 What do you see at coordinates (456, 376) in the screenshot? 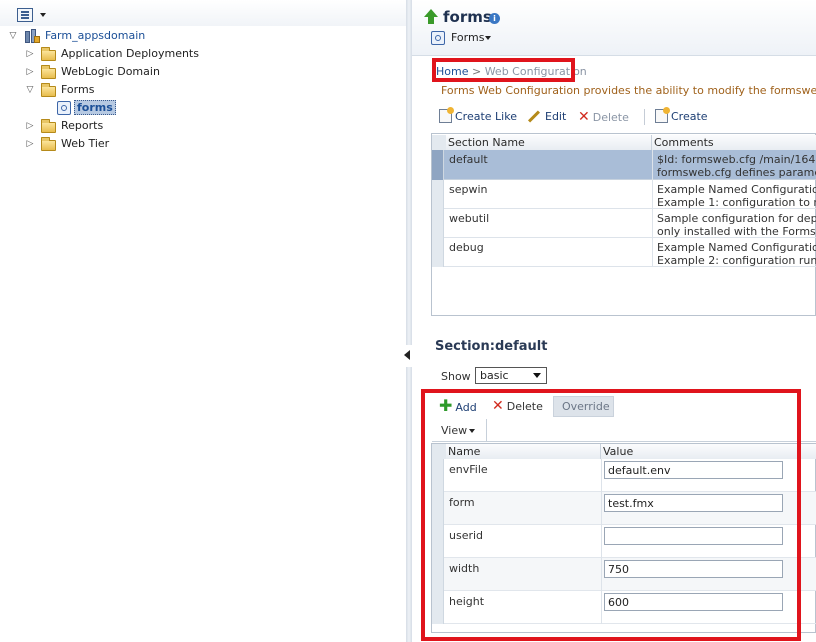
I see `show-label: Show` at bounding box center [456, 376].